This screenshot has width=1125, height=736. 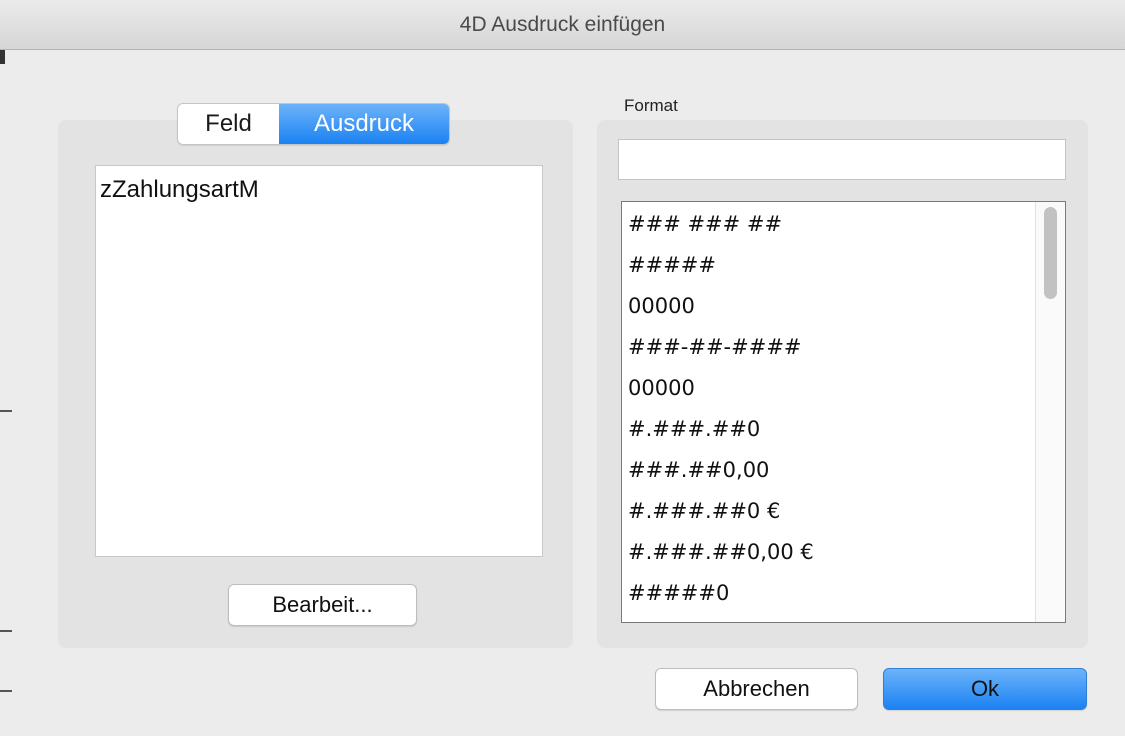 What do you see at coordinates (843, 265) in the screenshot?
I see `format-option: #####` at bounding box center [843, 265].